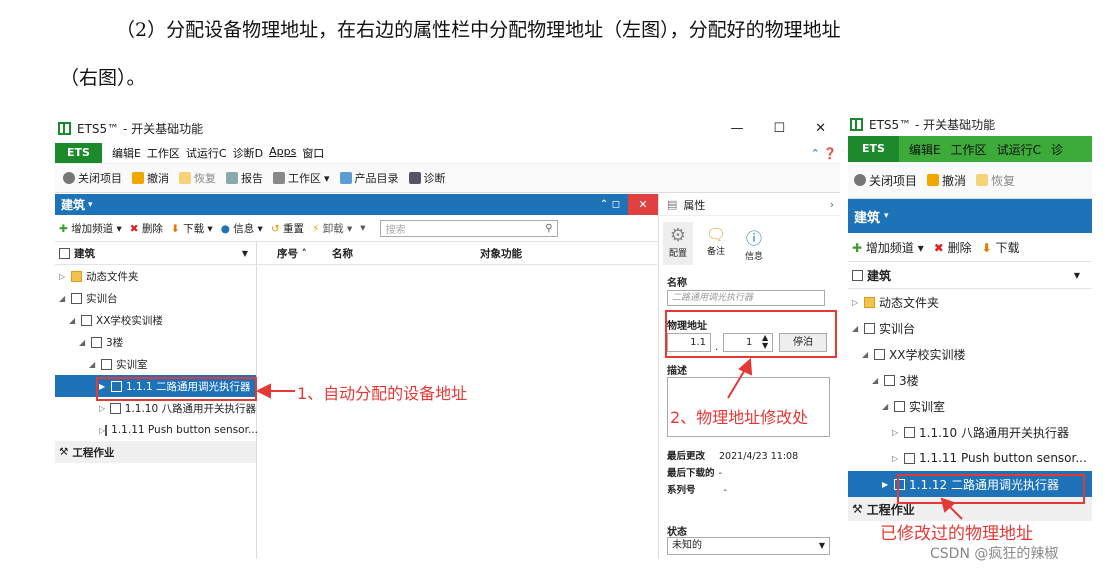  I want to click on annotation-1: 1、自动分配的设备地址, so click(382, 393).